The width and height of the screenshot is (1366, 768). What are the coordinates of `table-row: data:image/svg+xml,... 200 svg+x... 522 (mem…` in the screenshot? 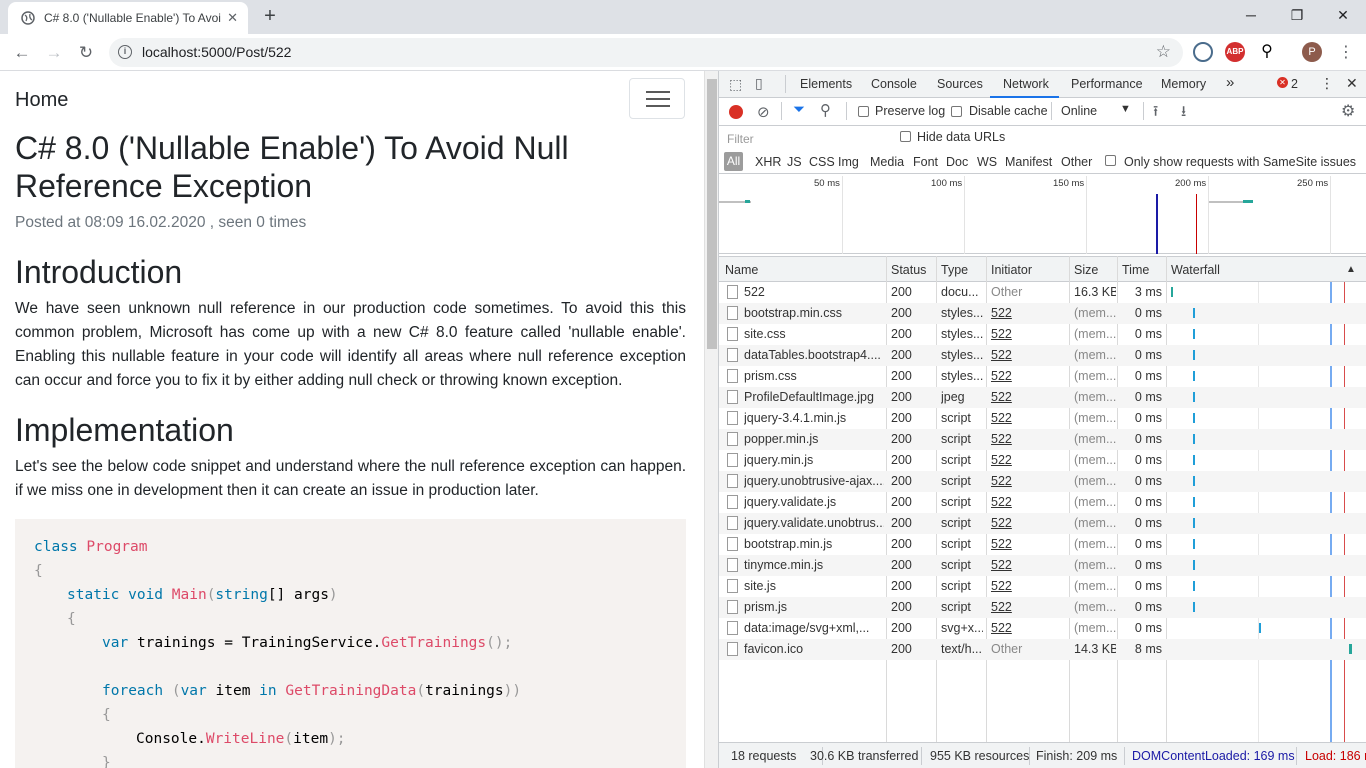 It's located at (1042, 628).